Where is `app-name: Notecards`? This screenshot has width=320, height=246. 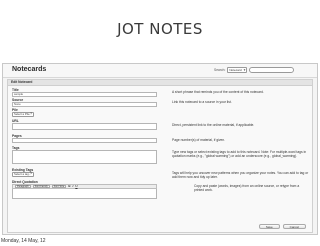
app-name: Notecards is located at coordinates (29, 69).